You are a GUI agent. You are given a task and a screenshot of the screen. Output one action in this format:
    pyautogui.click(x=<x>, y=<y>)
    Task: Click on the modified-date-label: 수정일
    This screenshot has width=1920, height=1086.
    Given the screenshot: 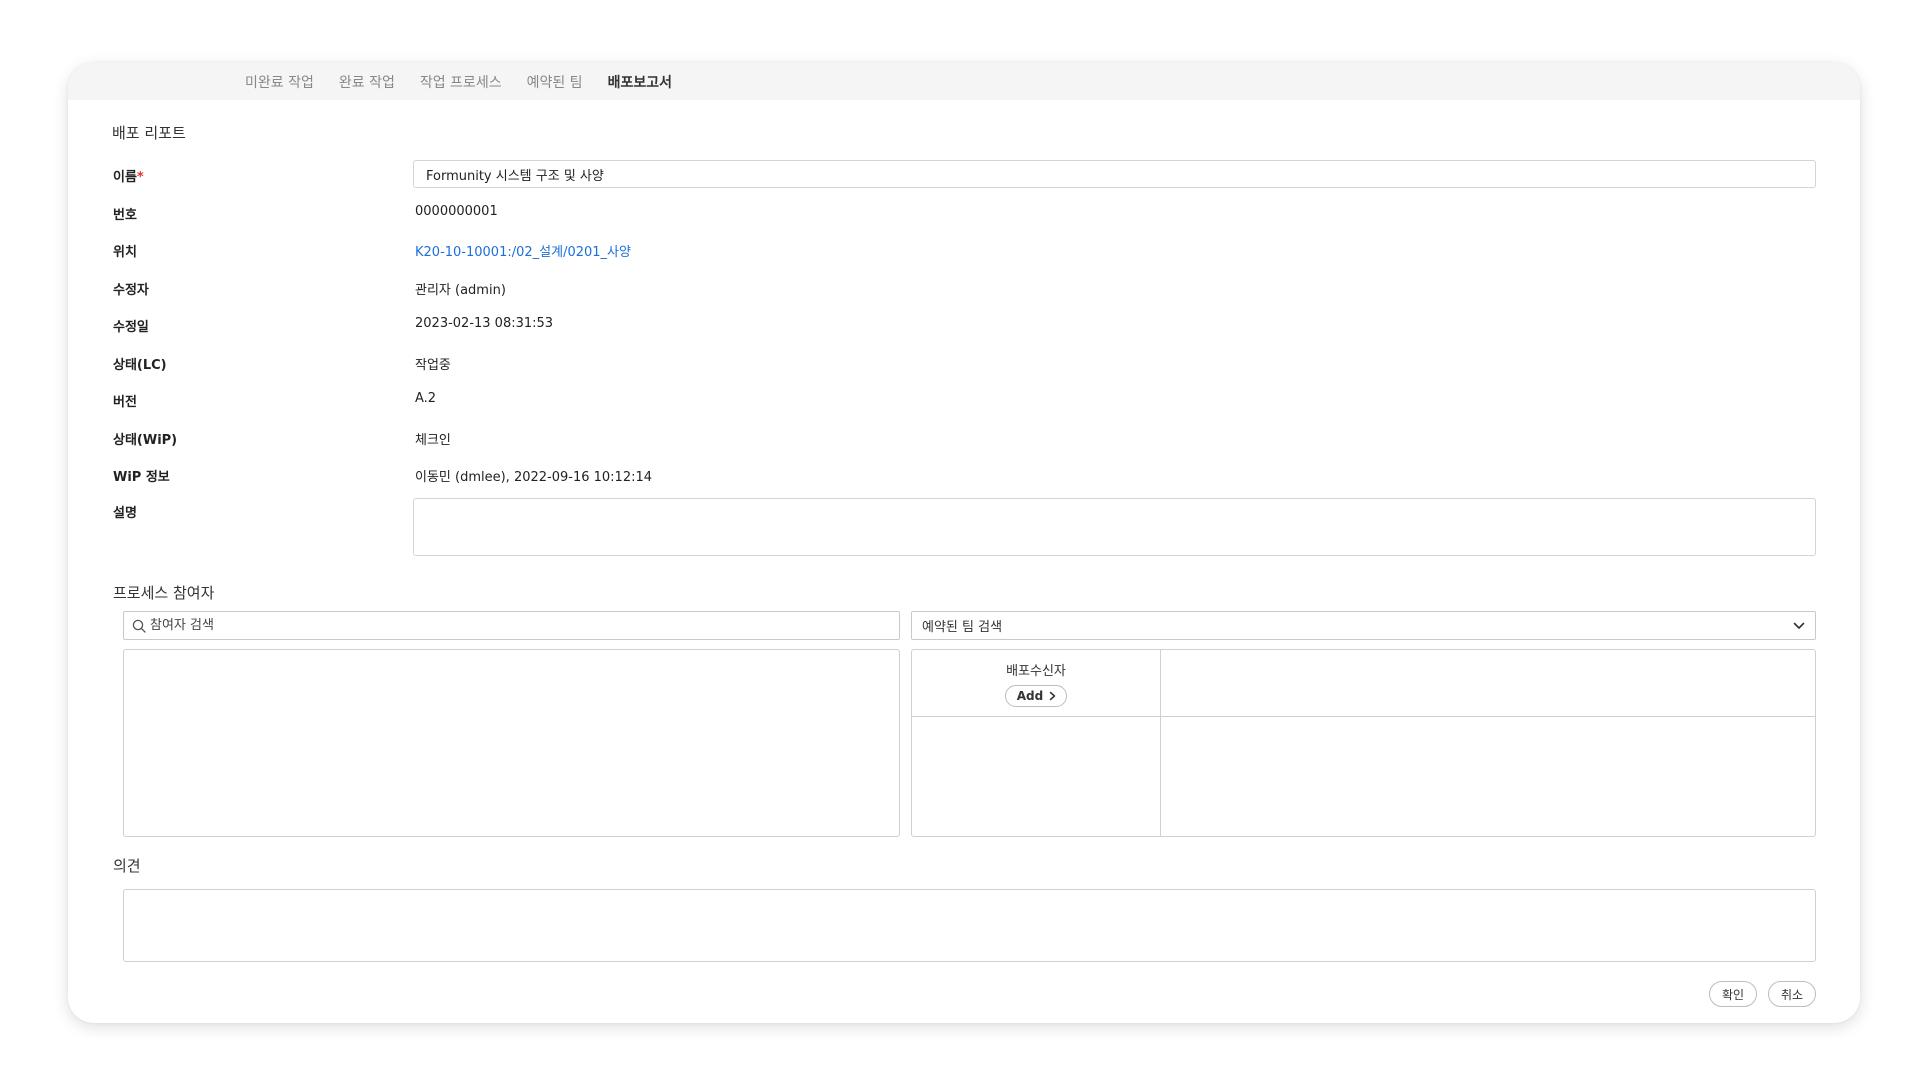 What is the action you would take?
    pyautogui.click(x=131, y=327)
    